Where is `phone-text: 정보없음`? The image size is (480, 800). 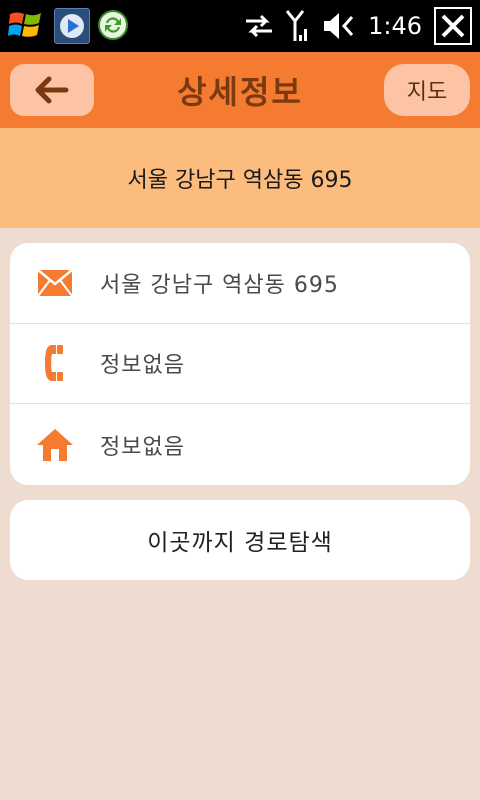
phone-text: 정보없음 is located at coordinates (142, 366).